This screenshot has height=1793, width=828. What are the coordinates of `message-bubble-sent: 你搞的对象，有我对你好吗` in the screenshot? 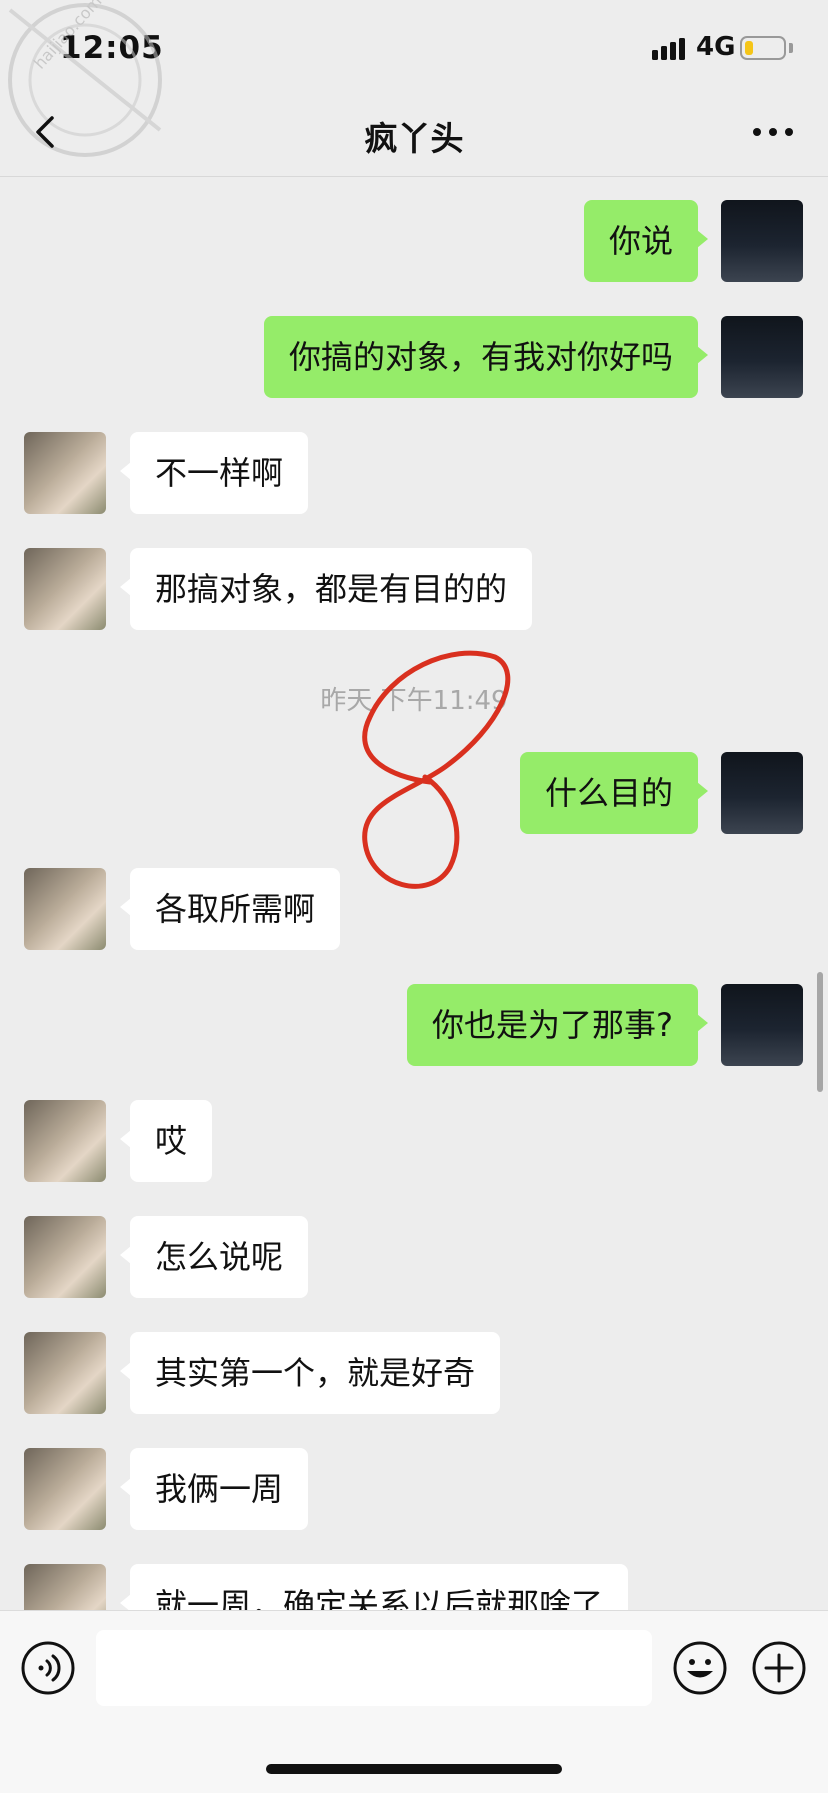 It's located at (486, 357).